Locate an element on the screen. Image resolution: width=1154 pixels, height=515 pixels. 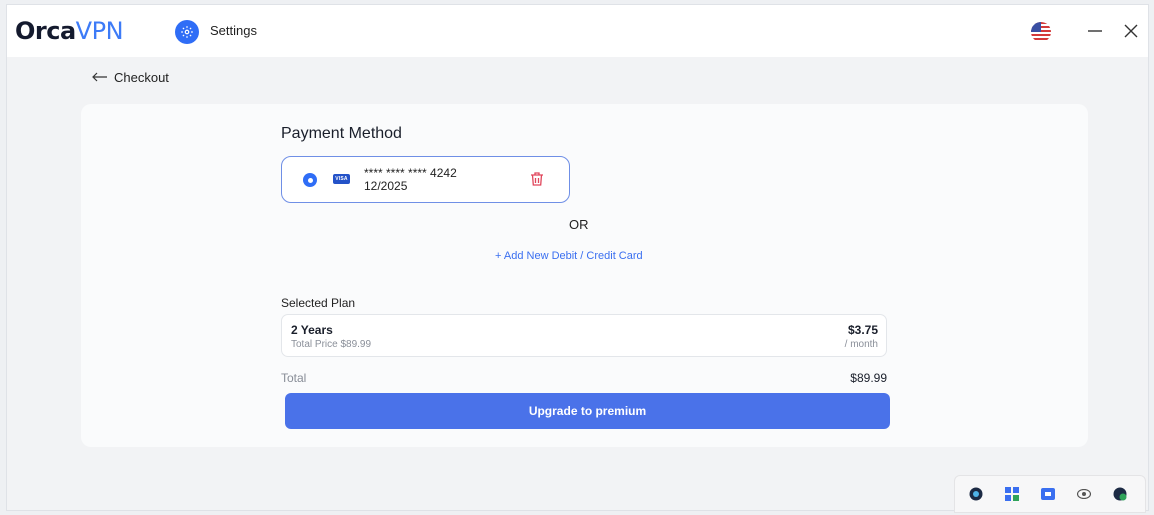
saved-card-option: VISA **** **** **** 4242 12/2025 is located at coordinates (425, 179).